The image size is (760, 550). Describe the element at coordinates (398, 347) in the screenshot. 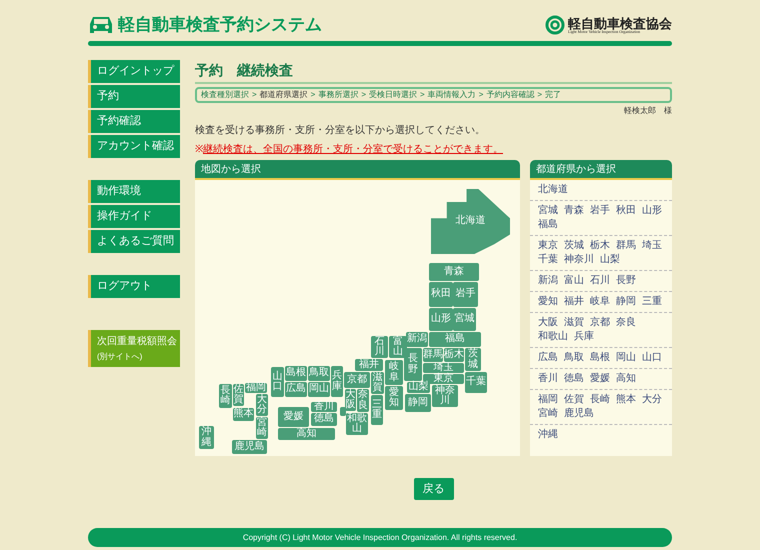

I see `prefecture: 富山` at that location.